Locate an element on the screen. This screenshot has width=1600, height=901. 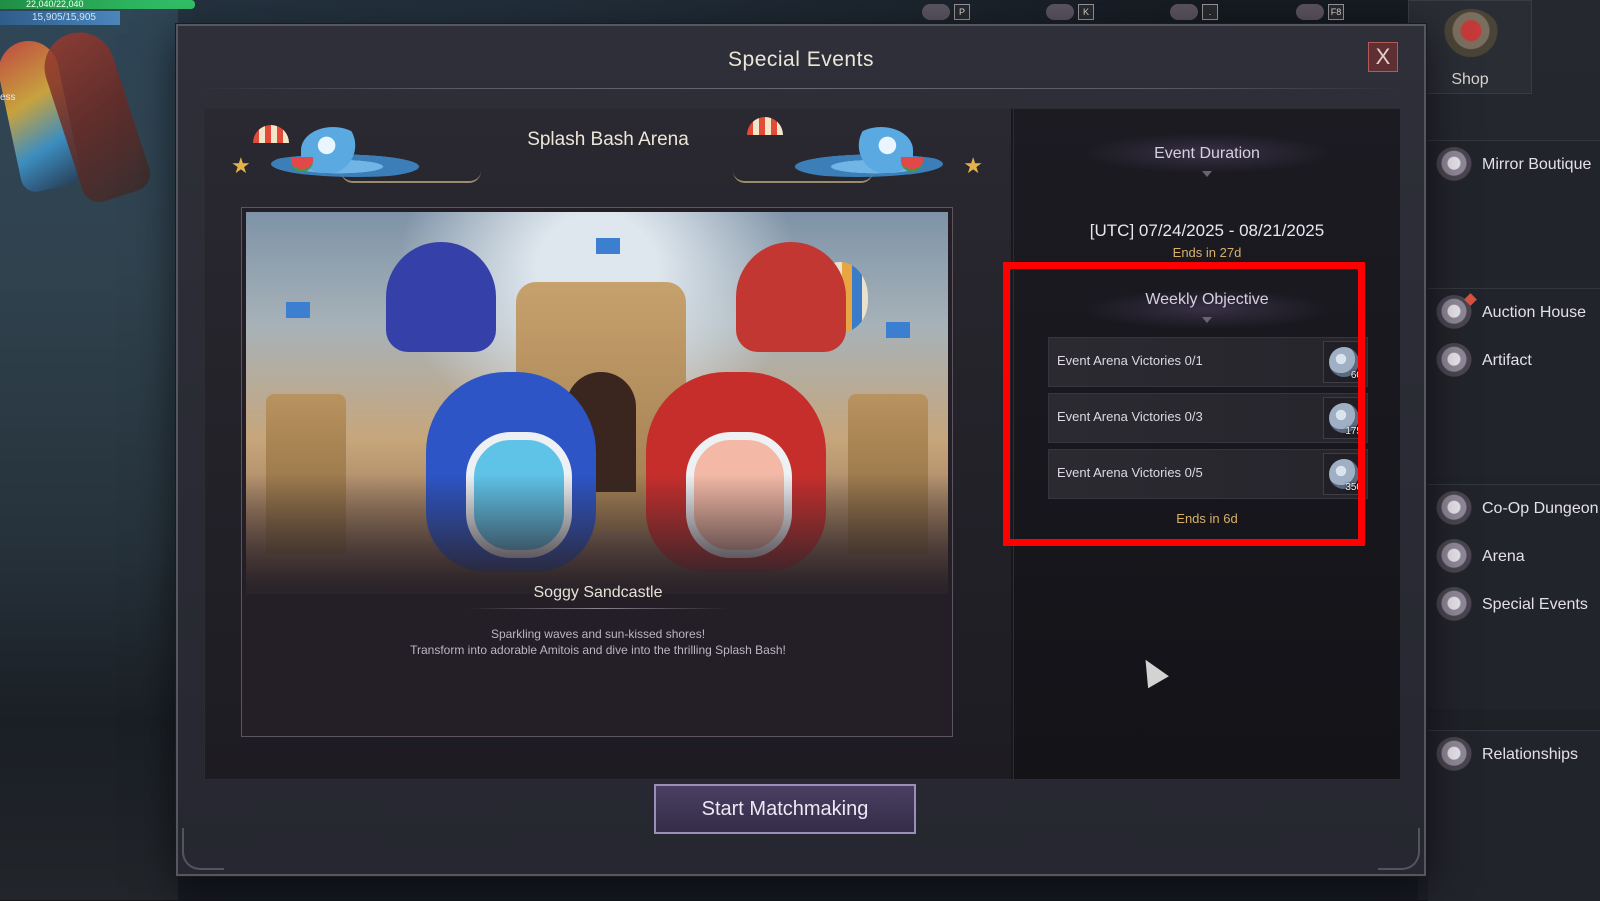
hotkey-mount: . is located at coordinates (1194, 12).